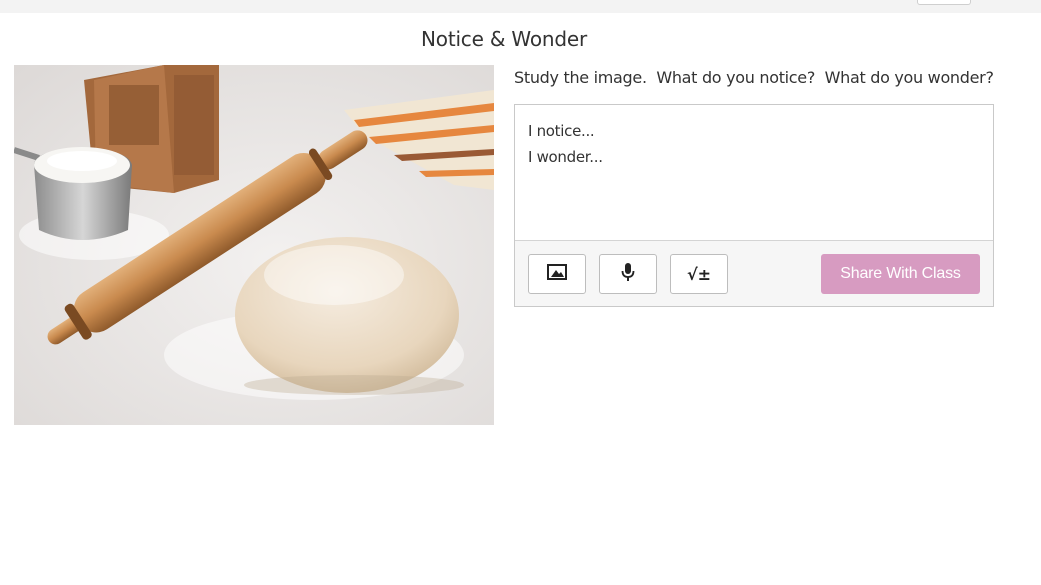 The height and width of the screenshot is (585, 1041). I want to click on record-audio-button, so click(628, 274).